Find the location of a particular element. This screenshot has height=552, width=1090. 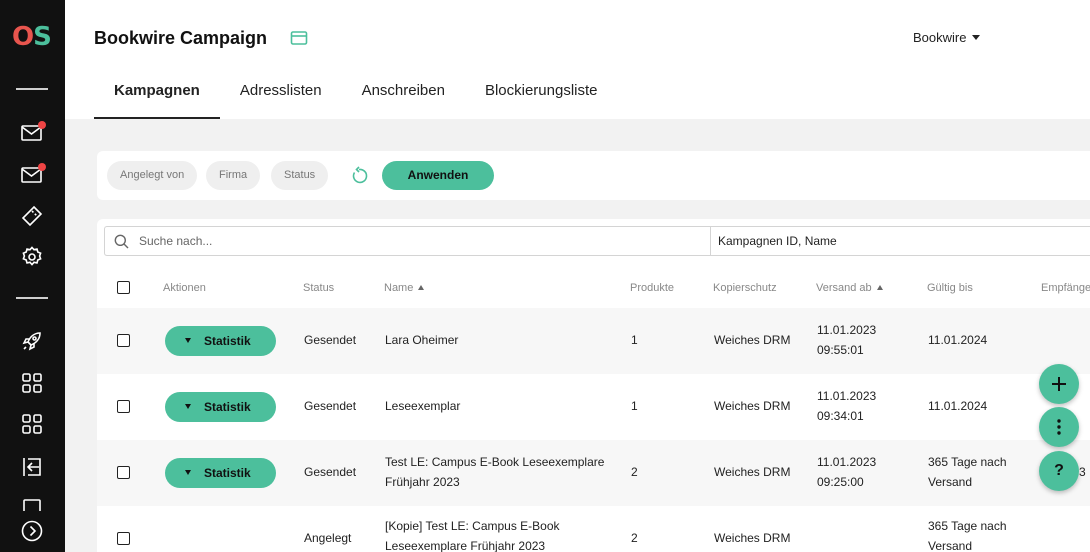

more-vertical-icon is located at coordinates (1059, 427).